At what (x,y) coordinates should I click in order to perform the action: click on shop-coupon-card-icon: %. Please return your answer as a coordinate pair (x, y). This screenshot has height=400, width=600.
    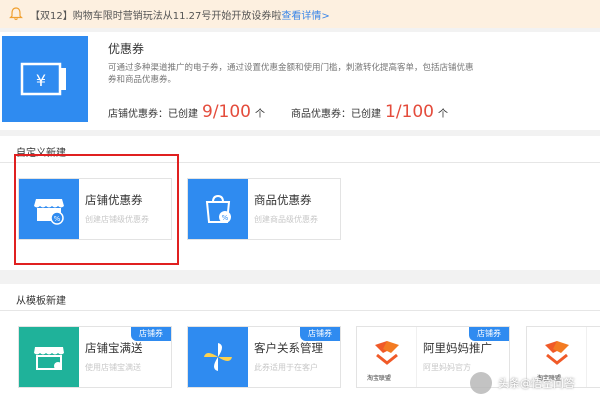
    Looking at the image, I should click on (49, 209).